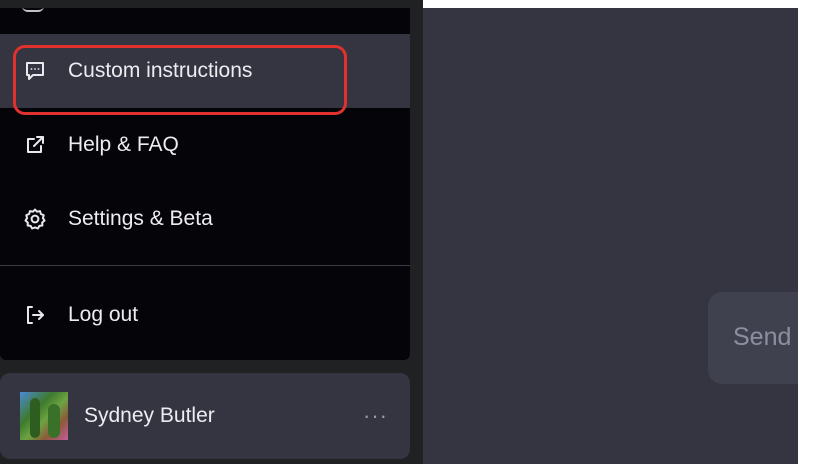  Describe the element at coordinates (35, 71) in the screenshot. I see `chat-bubble-dots-icon` at that location.